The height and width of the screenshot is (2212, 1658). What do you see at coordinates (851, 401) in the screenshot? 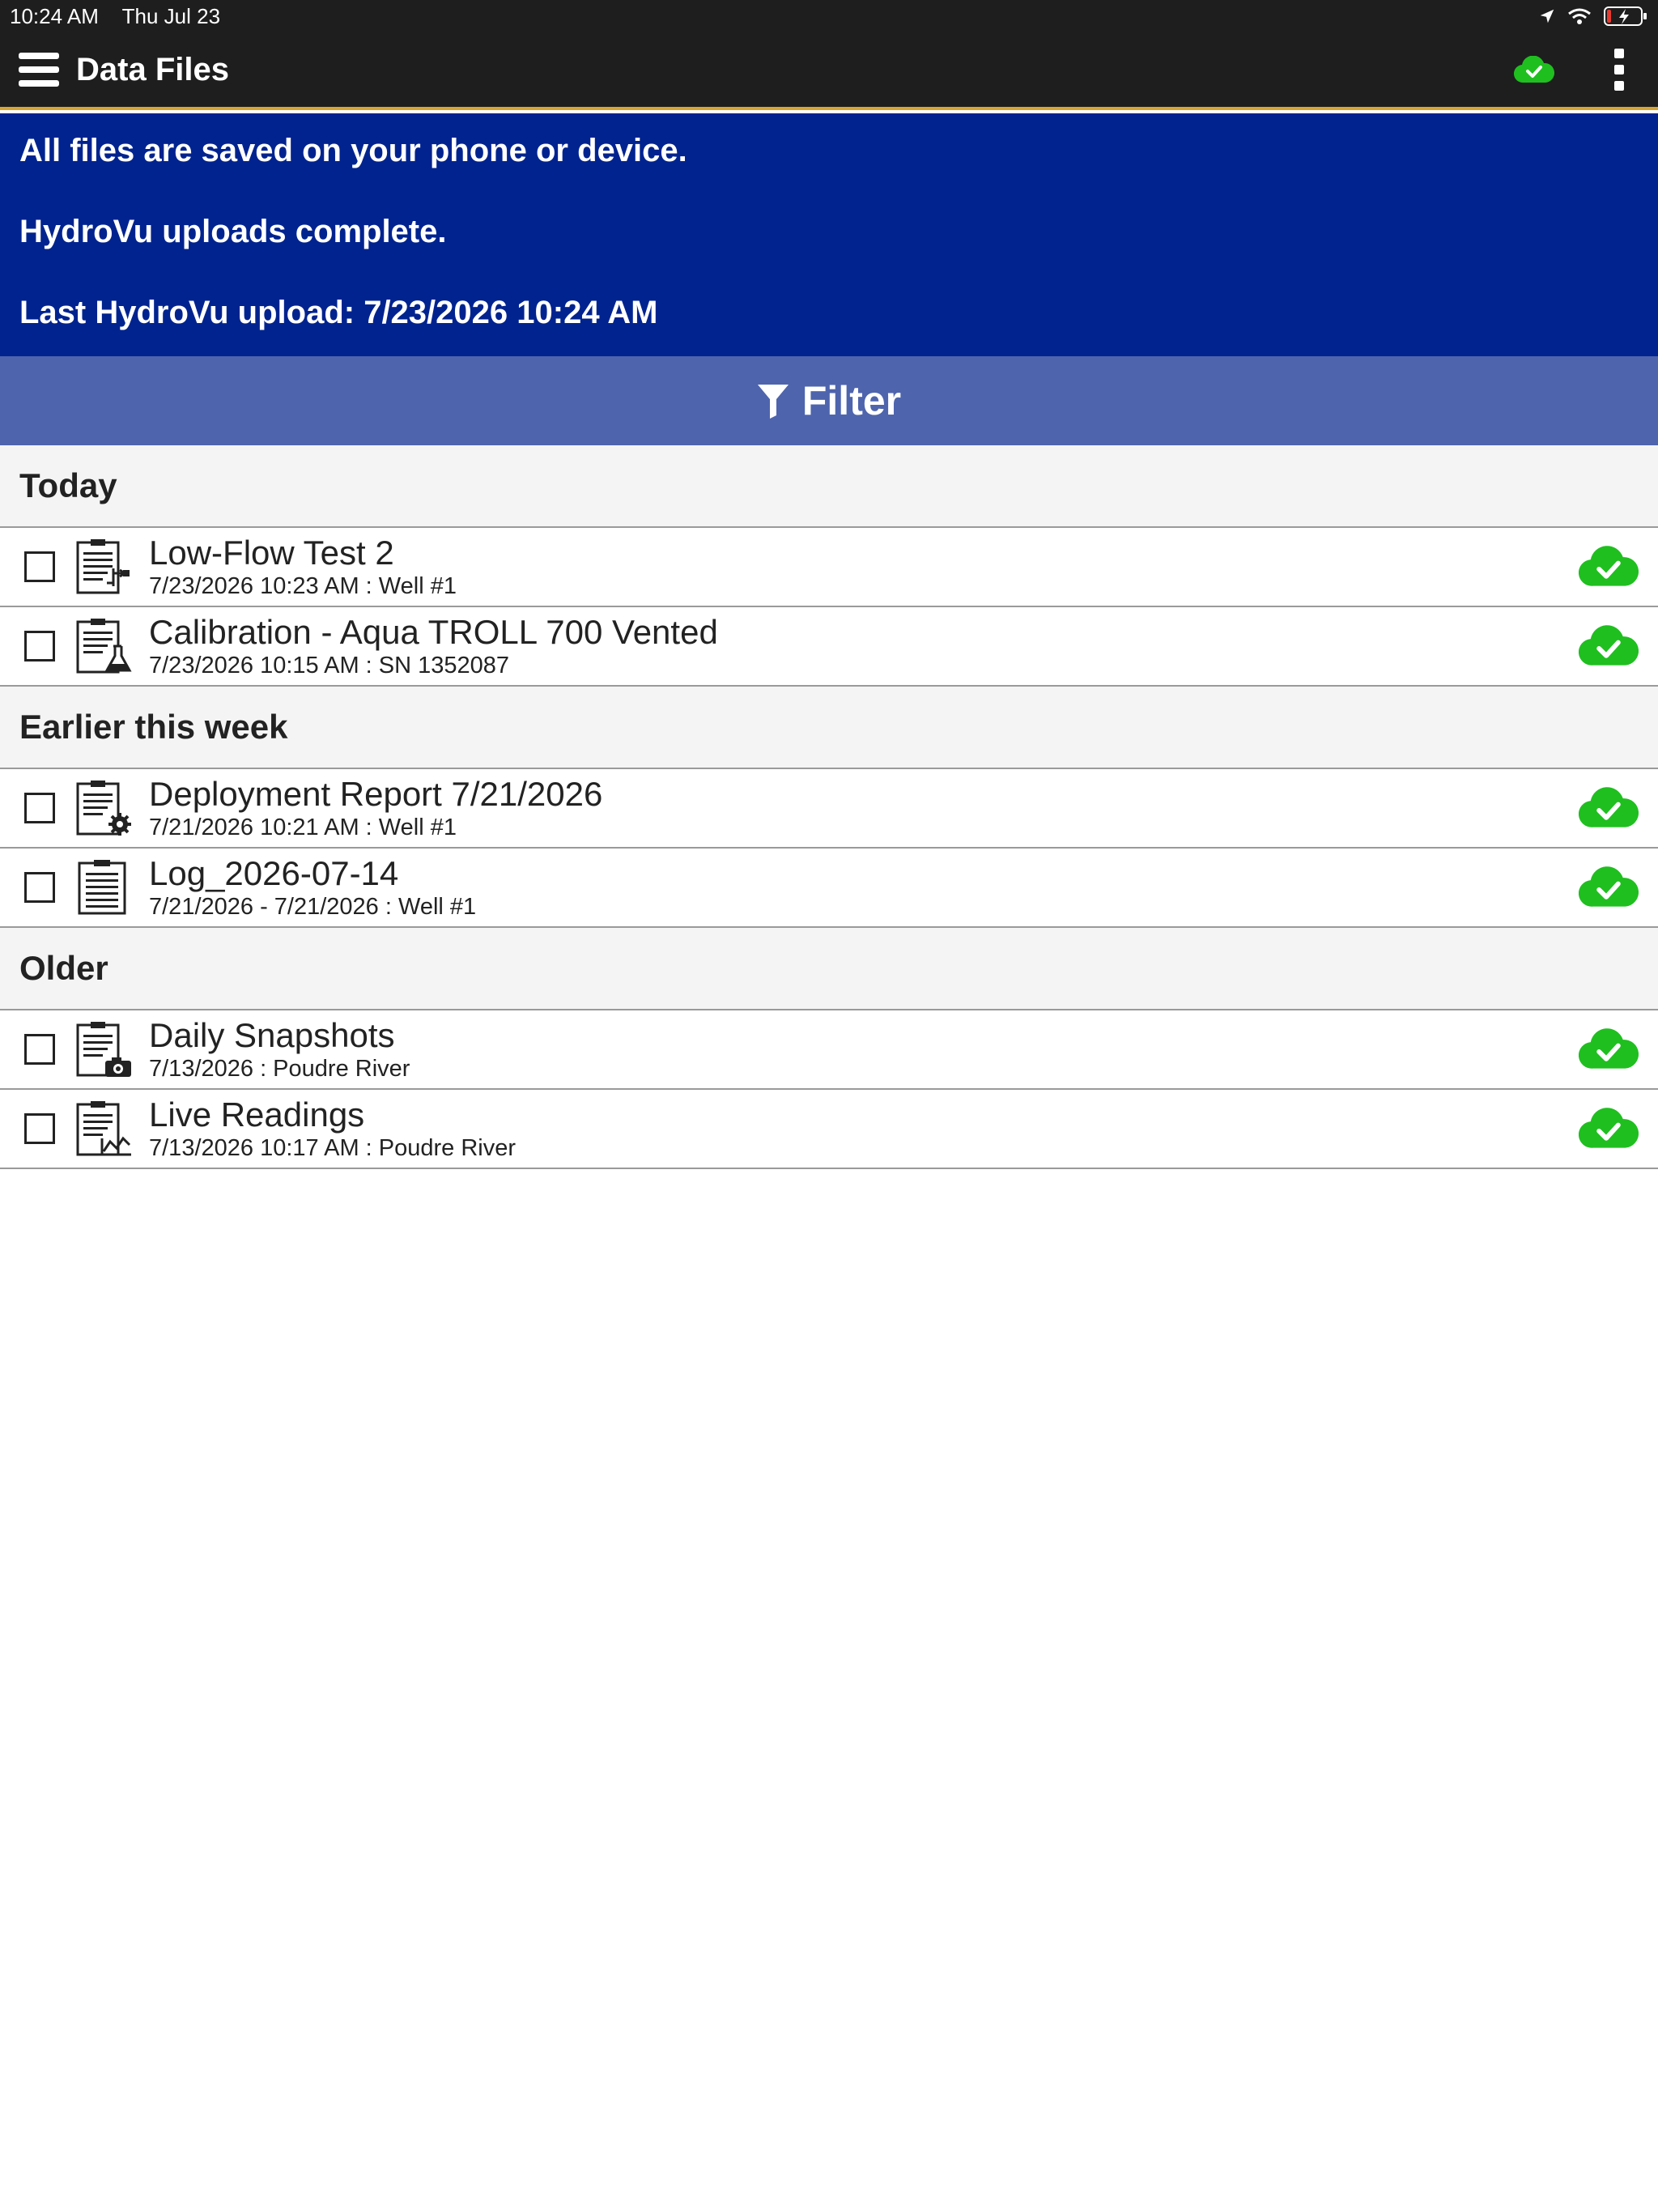
I see `filter-label: Filter` at bounding box center [851, 401].